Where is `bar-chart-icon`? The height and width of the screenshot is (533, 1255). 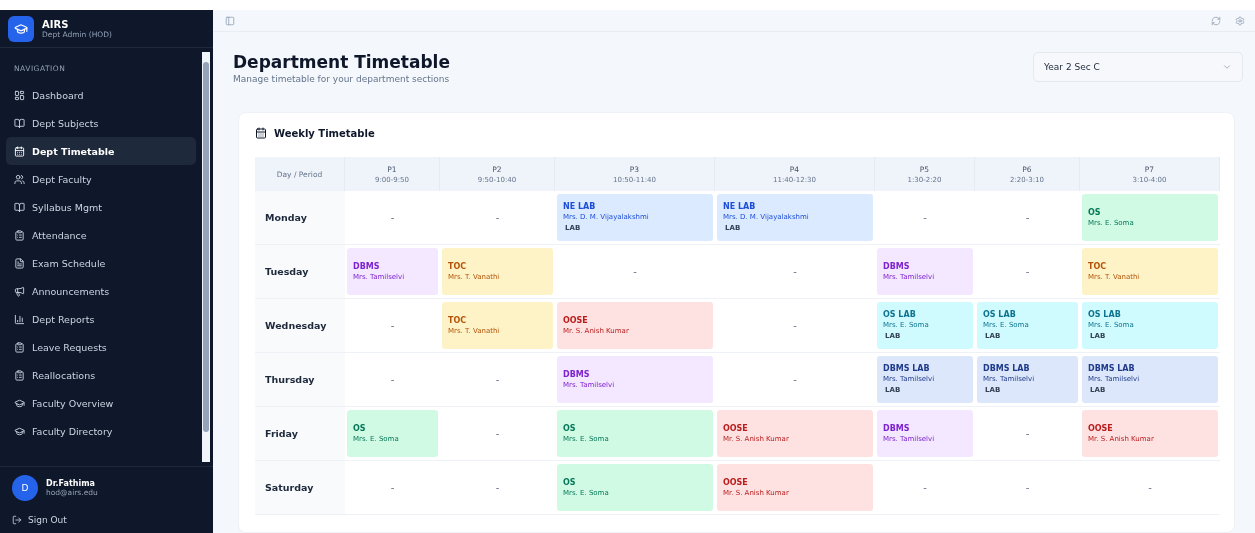
bar-chart-icon is located at coordinates (19, 319).